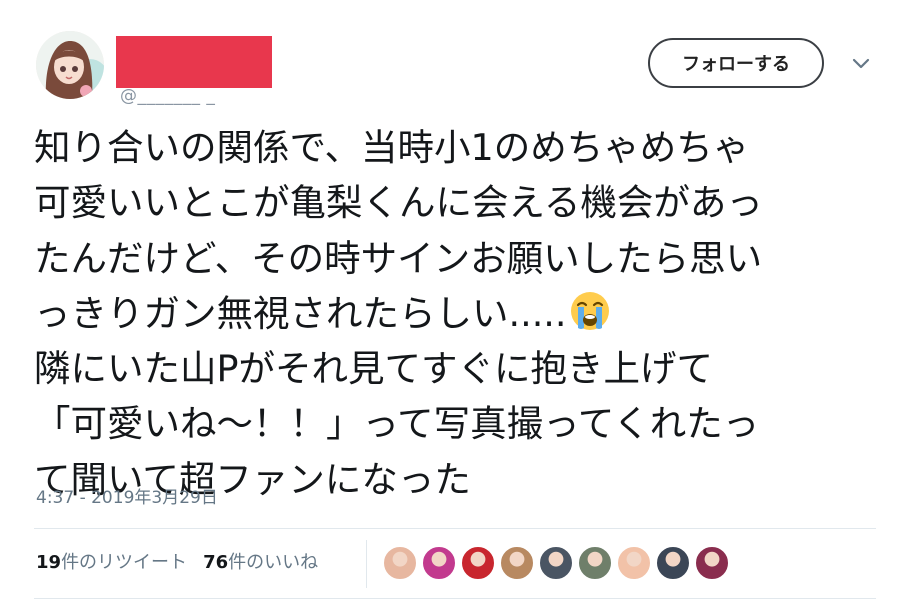 The height and width of the screenshot is (608, 909). Describe the element at coordinates (861, 63) in the screenshot. I see `chevron-down-icon` at that location.